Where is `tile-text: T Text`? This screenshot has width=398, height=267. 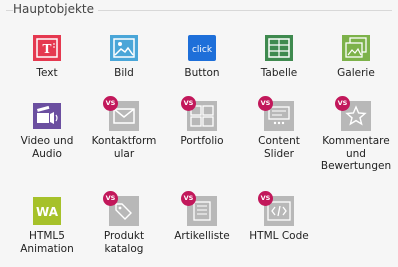 tile-text: T Text is located at coordinates (47, 56).